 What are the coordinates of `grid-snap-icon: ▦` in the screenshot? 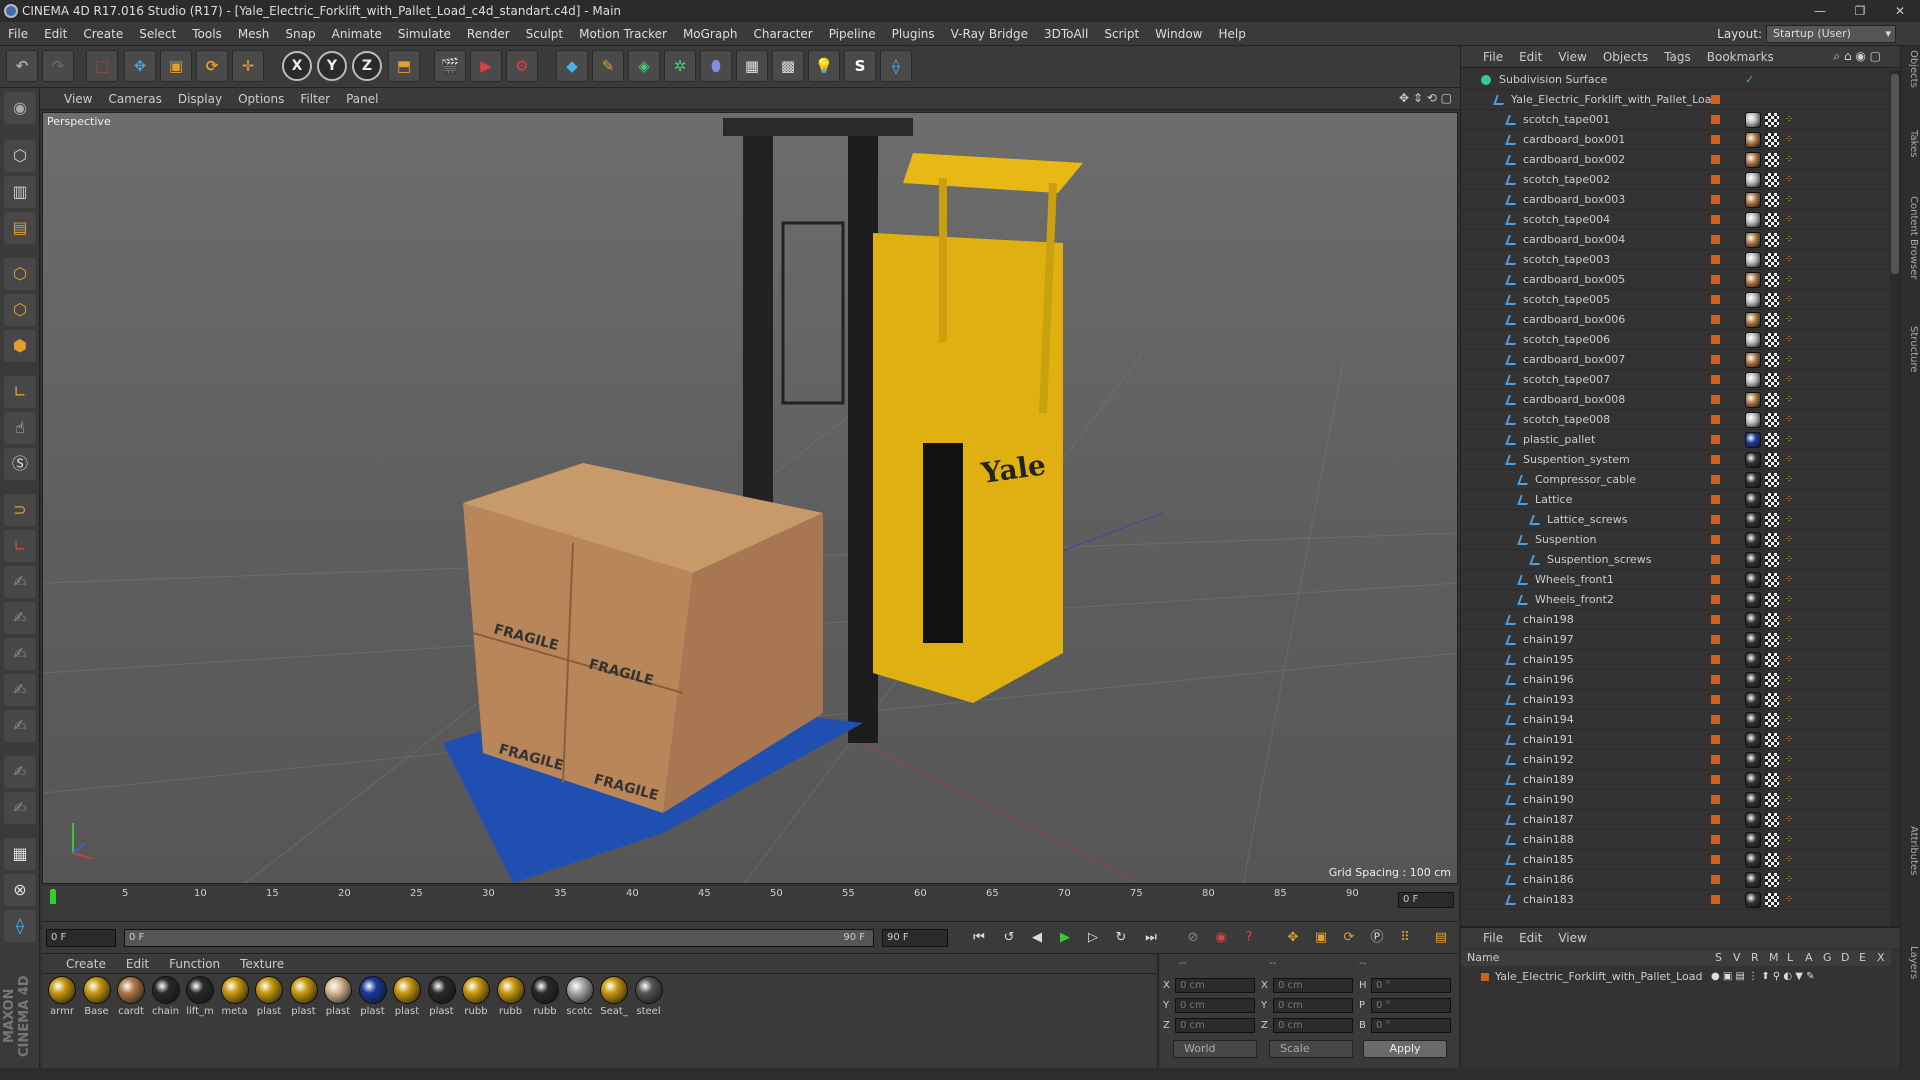 It's located at (20, 854).